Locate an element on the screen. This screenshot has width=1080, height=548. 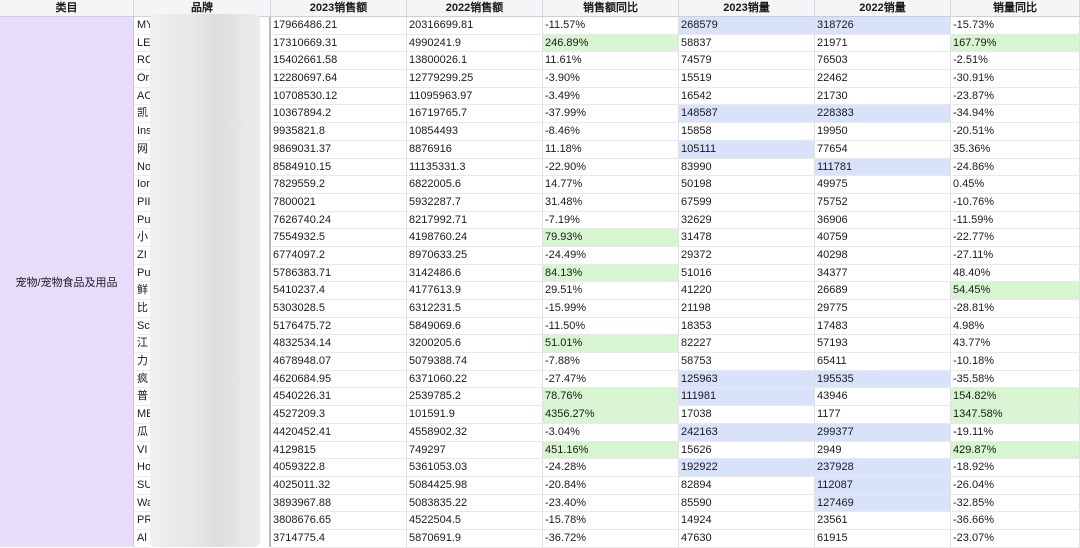
brand-cell: RC is located at coordinates (142, 61).